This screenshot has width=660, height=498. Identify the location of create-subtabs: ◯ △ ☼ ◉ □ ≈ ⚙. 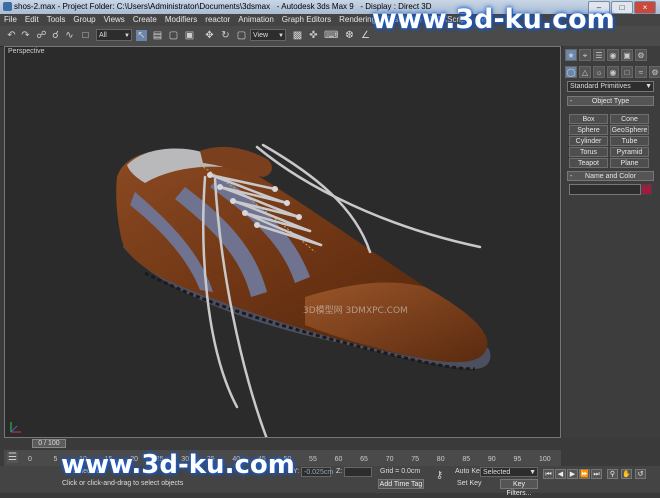
(612, 72).